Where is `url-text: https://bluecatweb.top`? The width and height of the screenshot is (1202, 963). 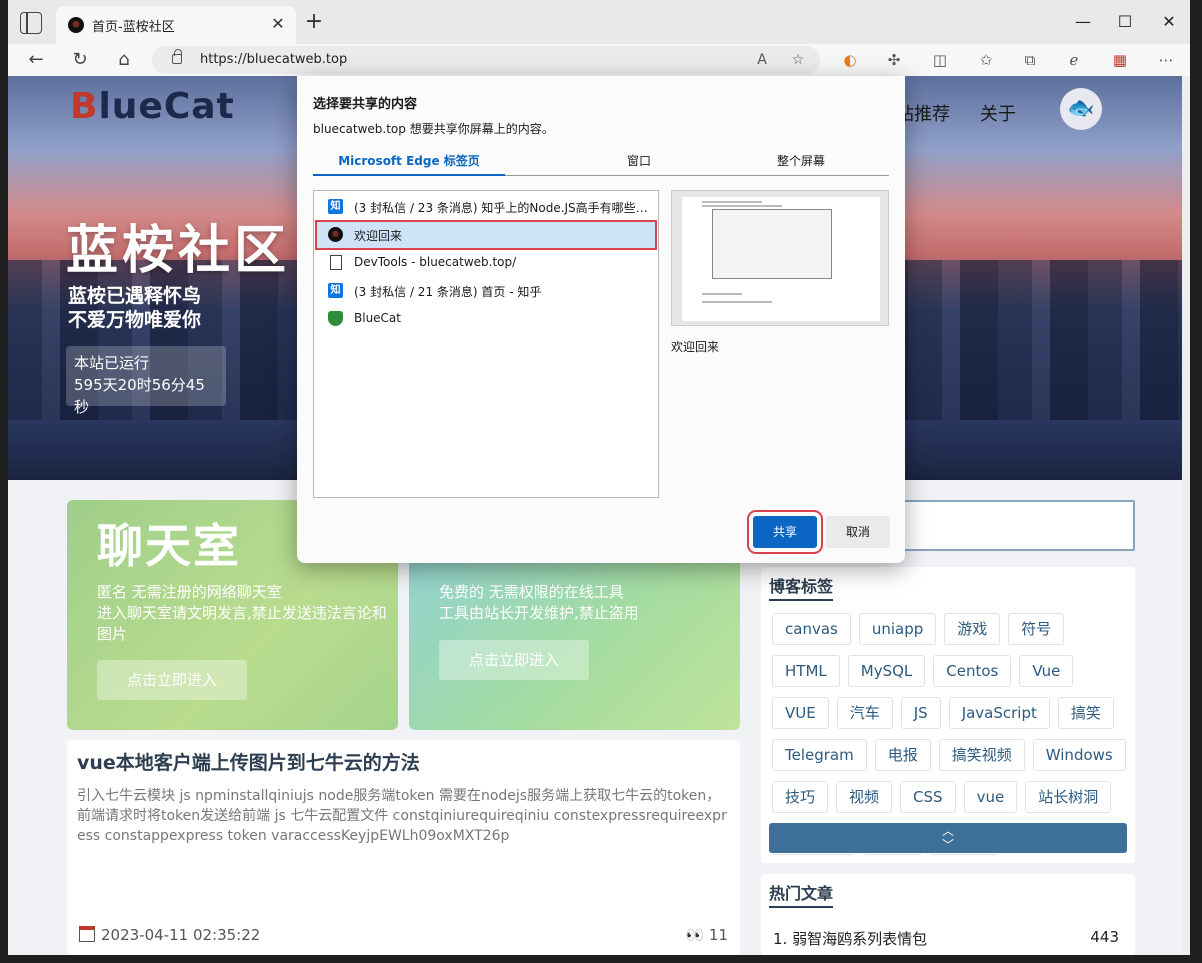 url-text: https://bluecatweb.top is located at coordinates (273, 59).